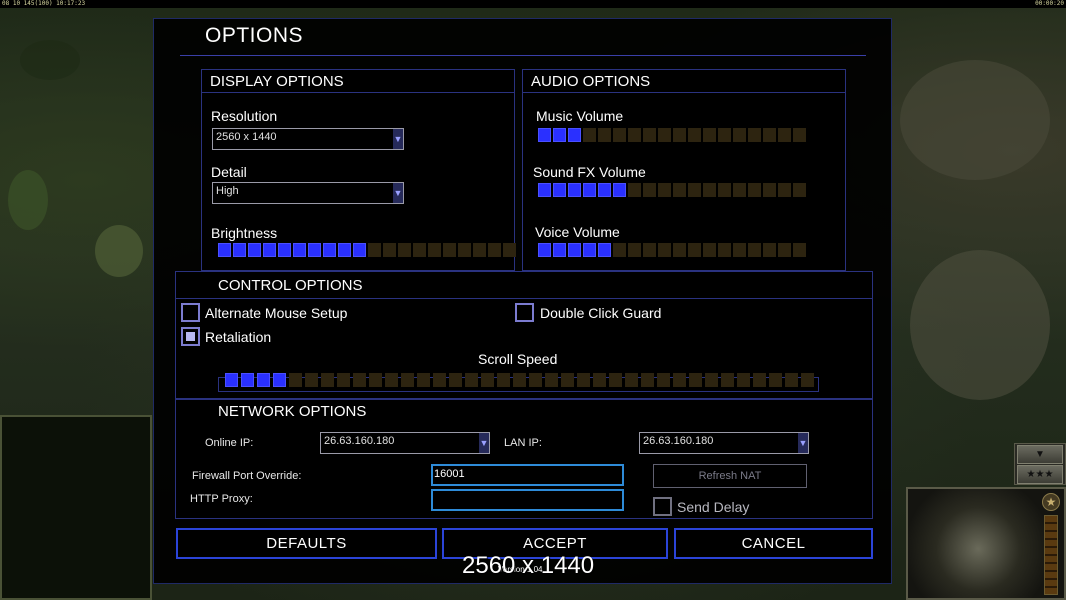 The width and height of the screenshot is (1066, 600). I want to click on double-click-guard-label: Double Click Guard, so click(600, 313).